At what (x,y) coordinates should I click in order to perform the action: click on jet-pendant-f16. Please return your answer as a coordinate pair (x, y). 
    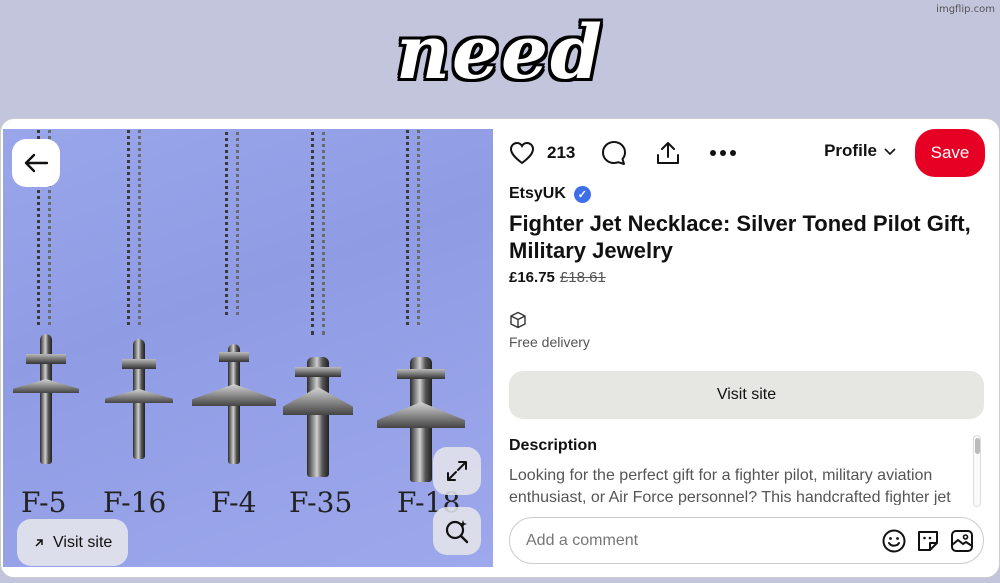
    Looking at the image, I should click on (139, 404).